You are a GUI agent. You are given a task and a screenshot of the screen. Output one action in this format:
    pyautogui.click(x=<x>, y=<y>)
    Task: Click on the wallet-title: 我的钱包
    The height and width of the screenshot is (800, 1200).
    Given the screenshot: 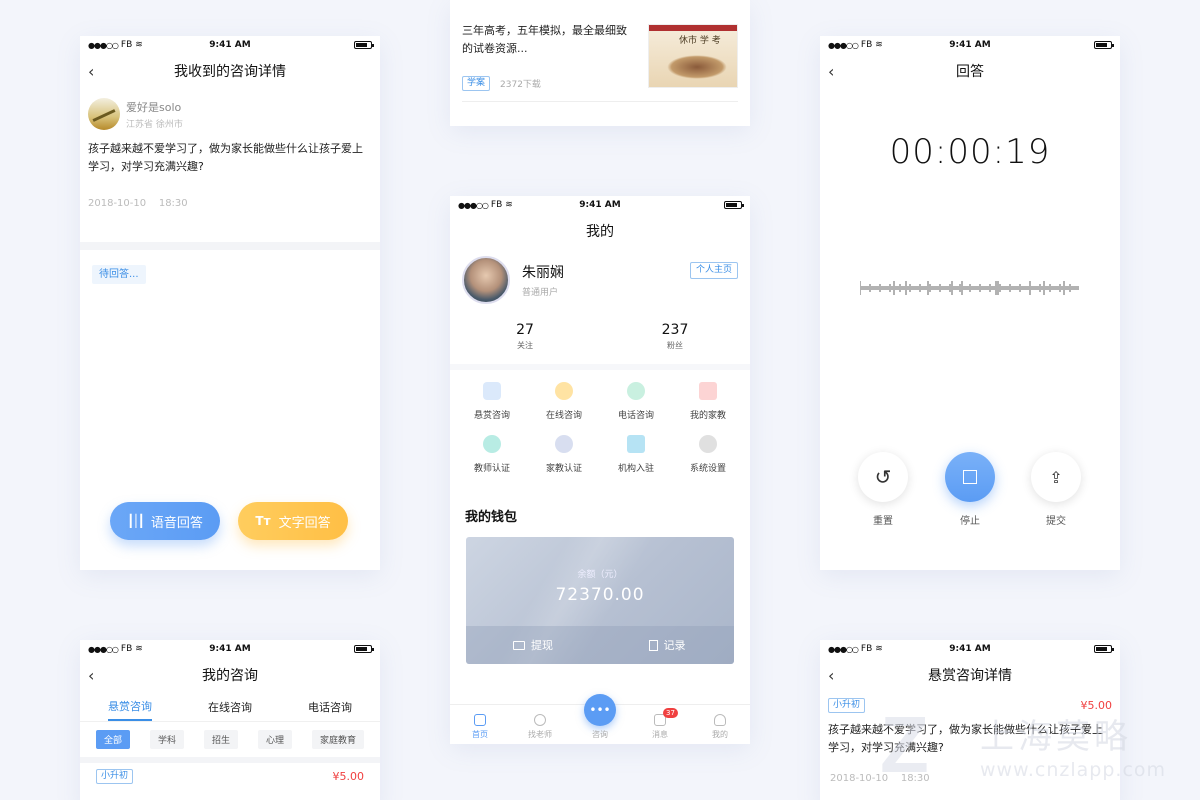 What is the action you would take?
    pyautogui.click(x=491, y=517)
    